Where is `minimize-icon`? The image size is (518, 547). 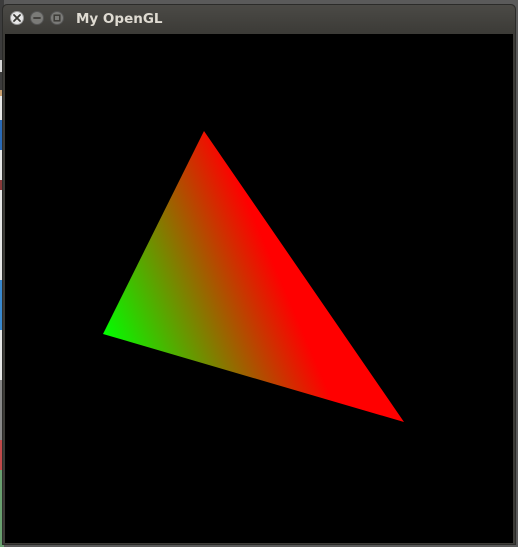
minimize-icon is located at coordinates (37, 18).